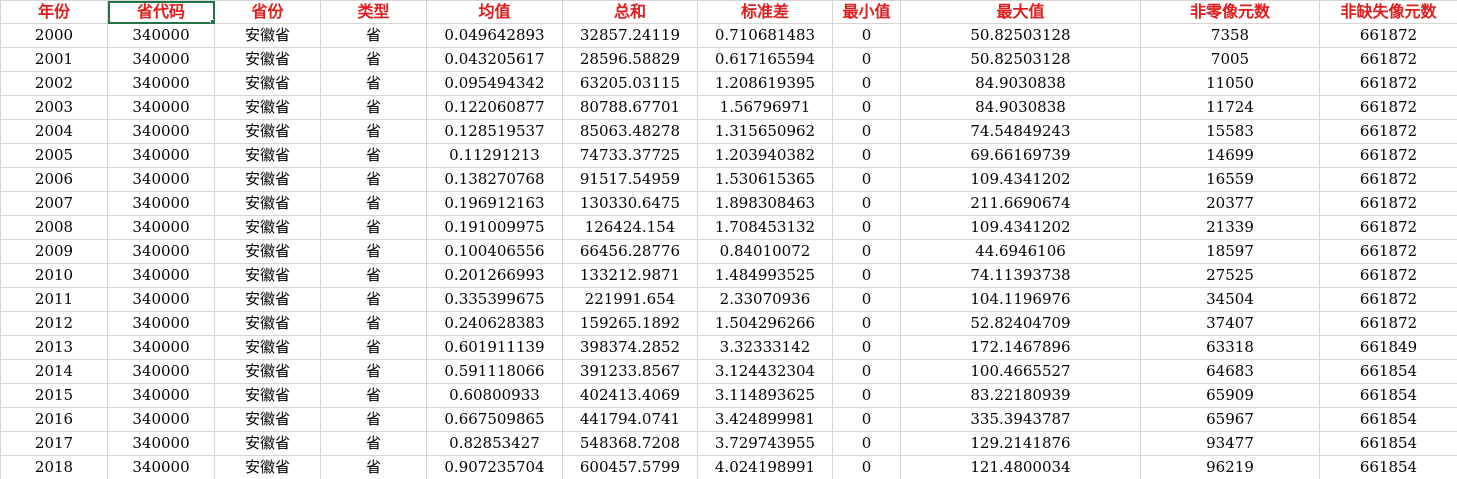 This screenshot has height=479, width=1457. What do you see at coordinates (1230, 299) in the screenshot?
I see `table-cell: 34504` at bounding box center [1230, 299].